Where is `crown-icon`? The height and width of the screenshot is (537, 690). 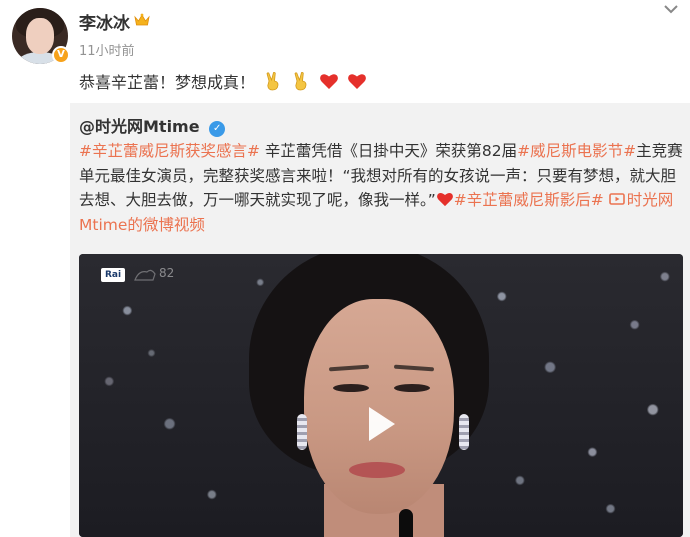
crown-icon is located at coordinates (142, 20).